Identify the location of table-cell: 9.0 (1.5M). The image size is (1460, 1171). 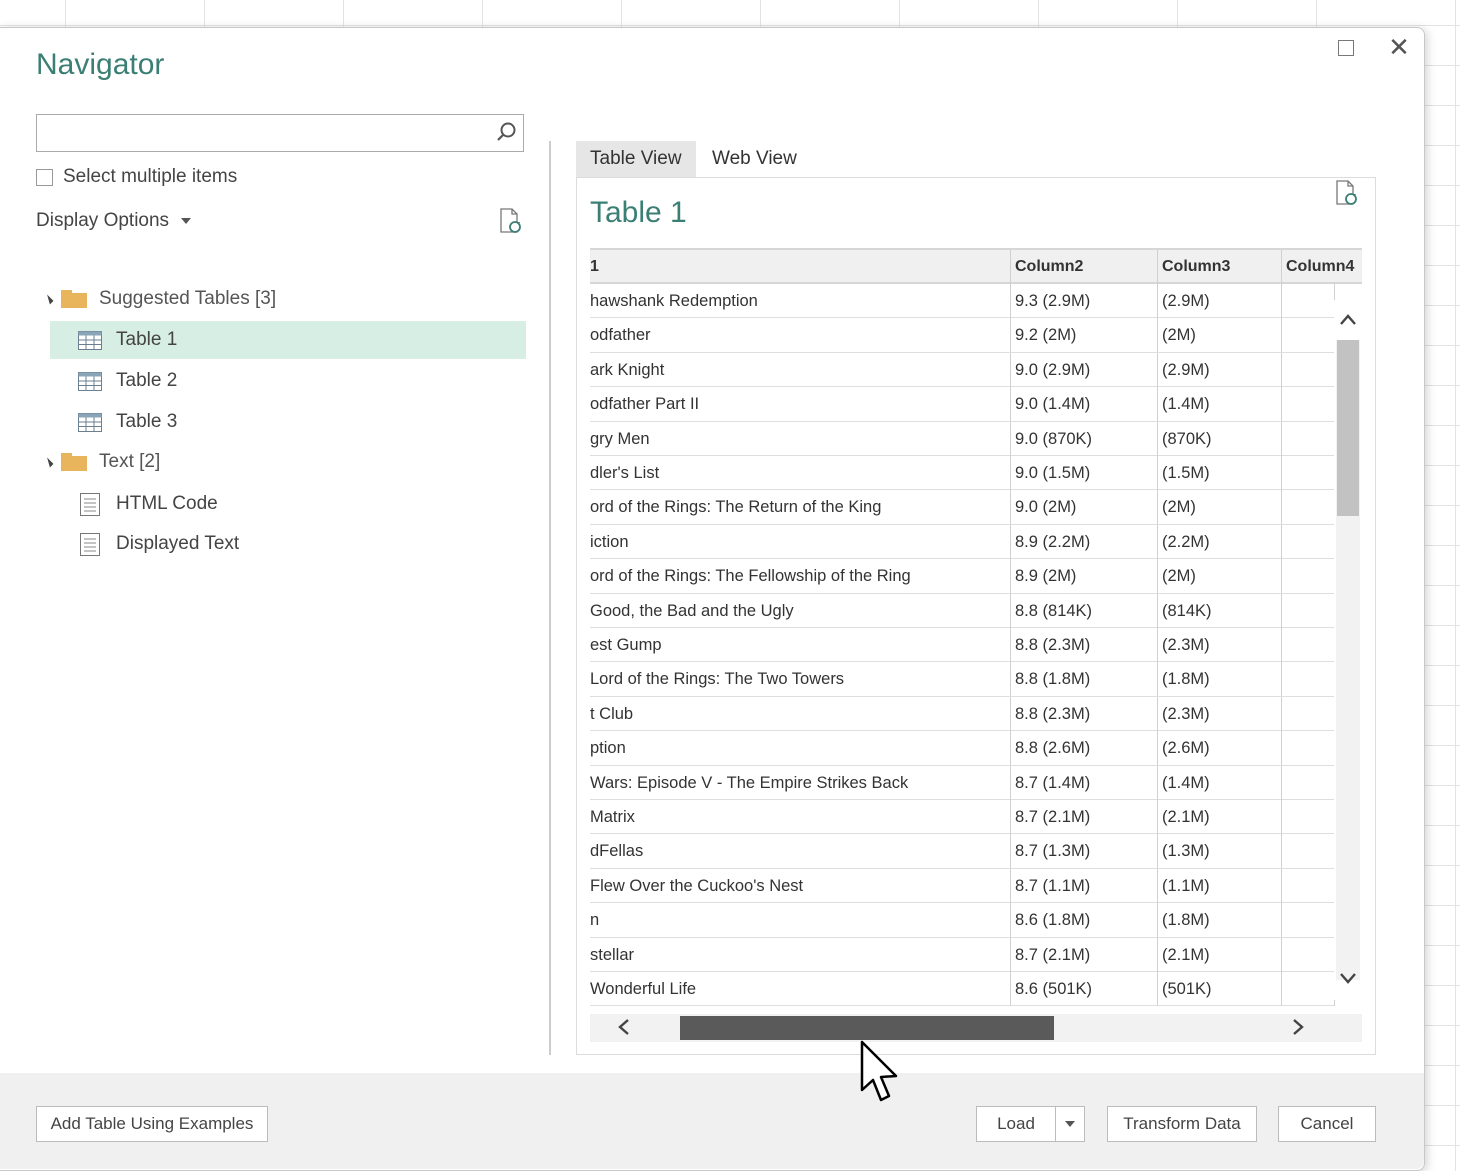
(1084, 473).